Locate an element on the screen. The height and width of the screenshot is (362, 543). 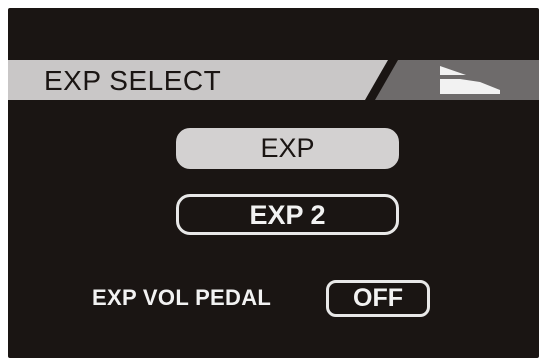
header-bar: EXP SELECT is located at coordinates (273, 80).